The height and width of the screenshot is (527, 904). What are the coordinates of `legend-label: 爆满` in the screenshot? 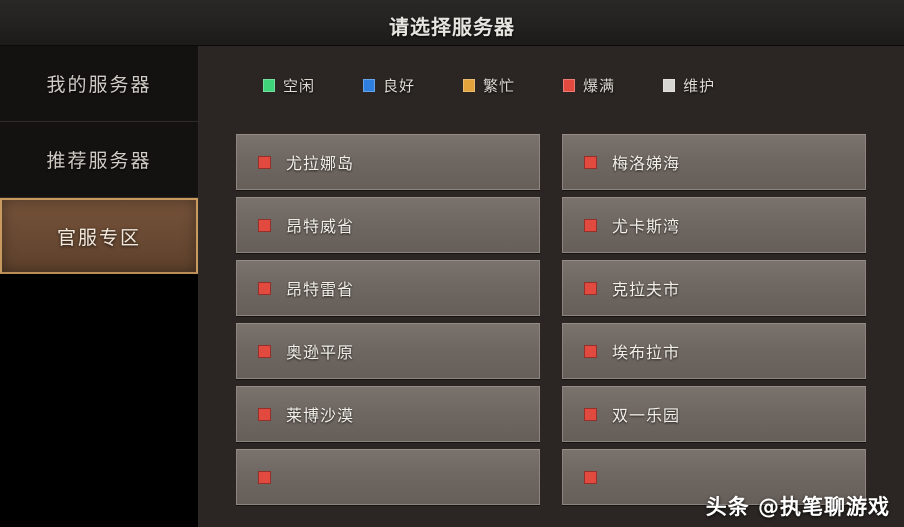 It's located at (599, 85).